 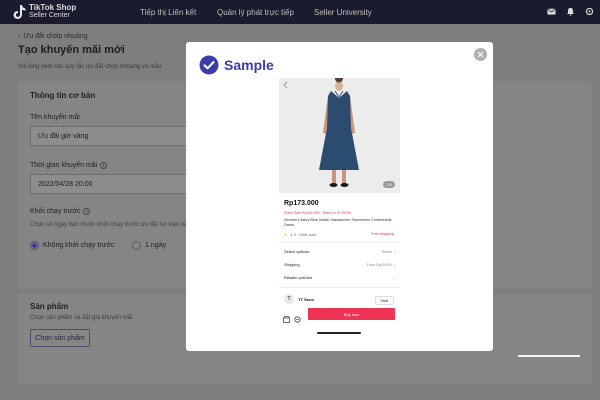 What do you see at coordinates (136, 245) in the screenshot?
I see `radio-unselected-icon` at bounding box center [136, 245].